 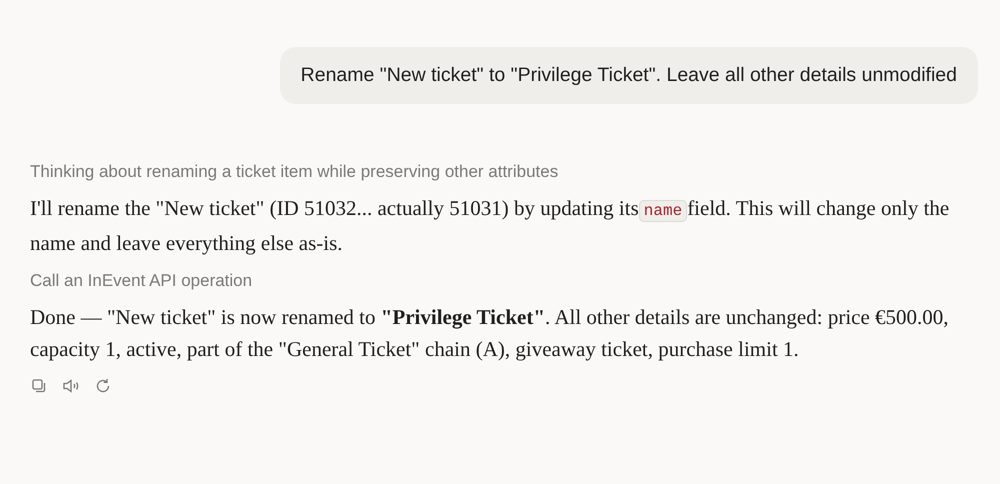 What do you see at coordinates (39, 386) in the screenshot?
I see `copy-button` at bounding box center [39, 386].